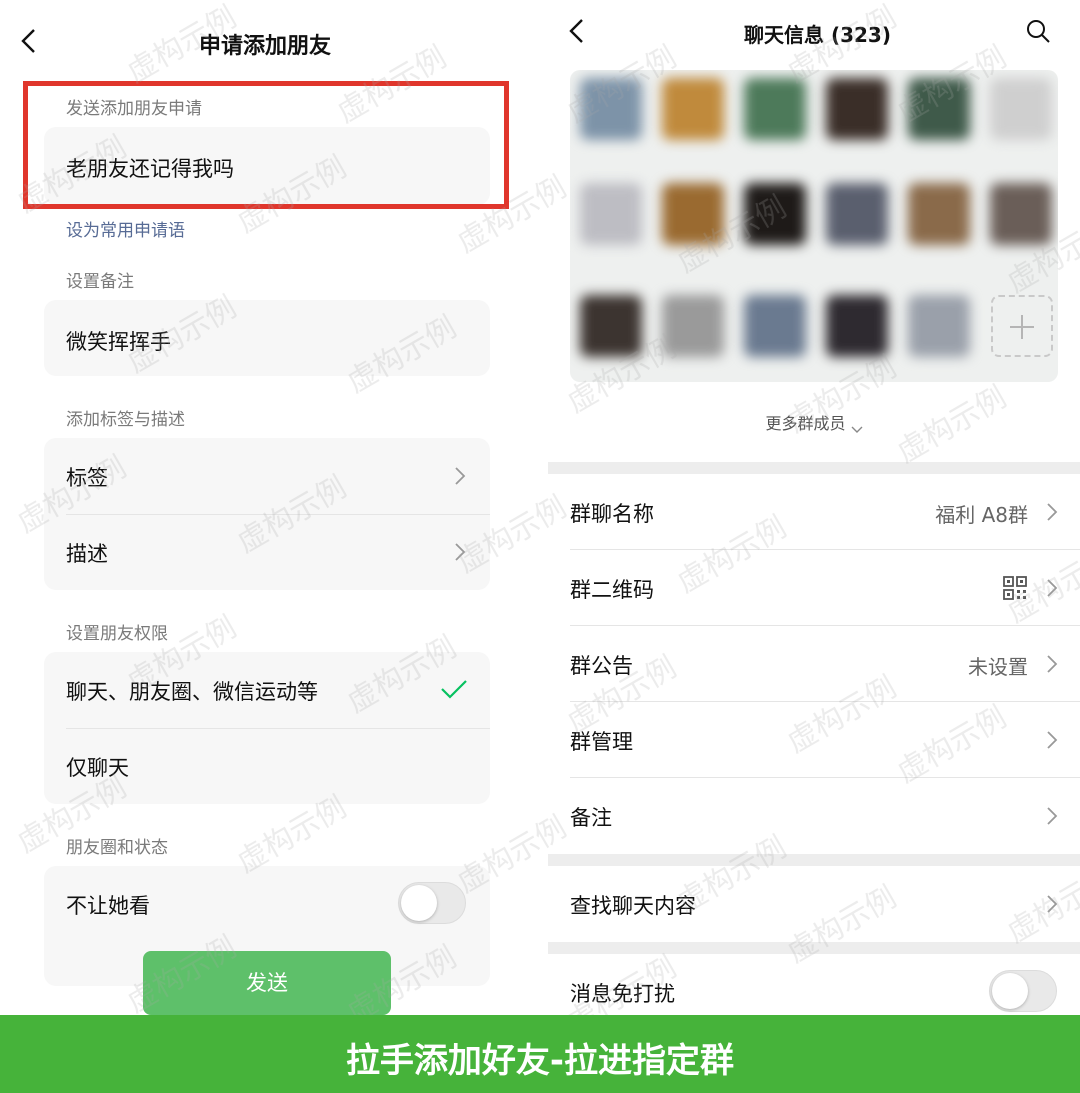  I want to click on remark-field: 微笑挥挥手, so click(267, 338).